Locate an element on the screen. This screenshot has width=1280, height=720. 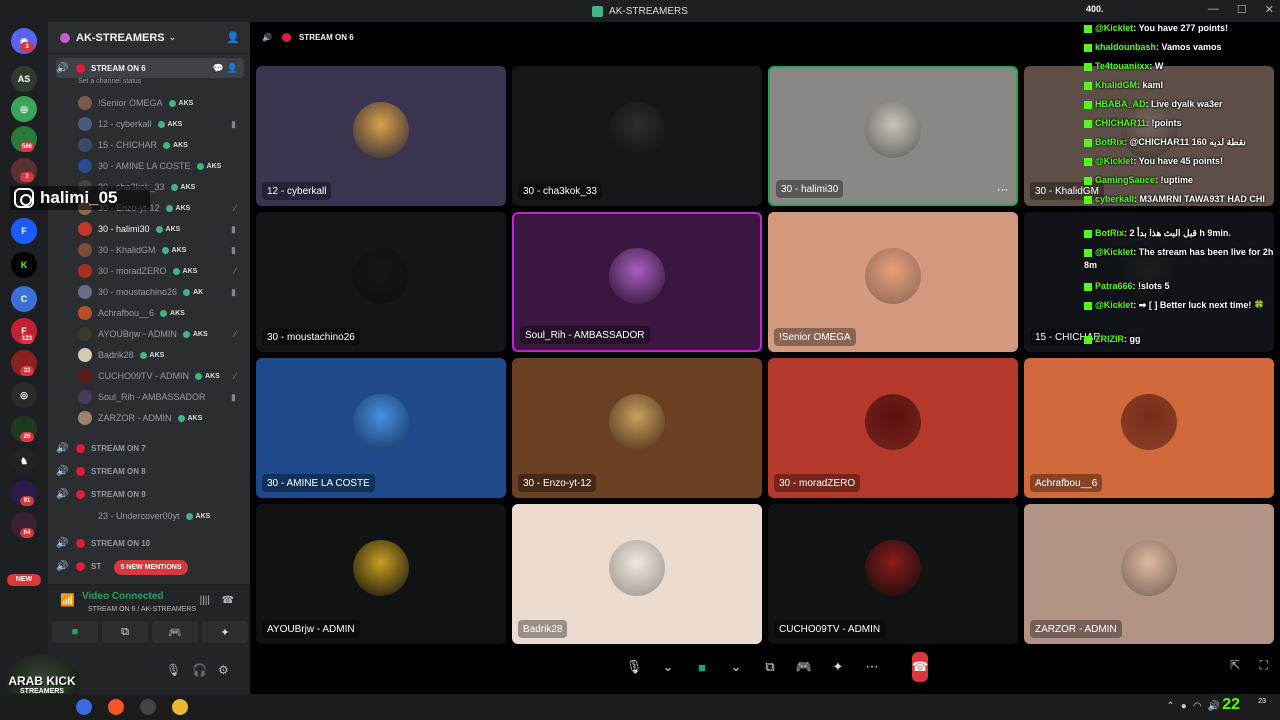
gear-icon: ⚙ is located at coordinates (223, 670).